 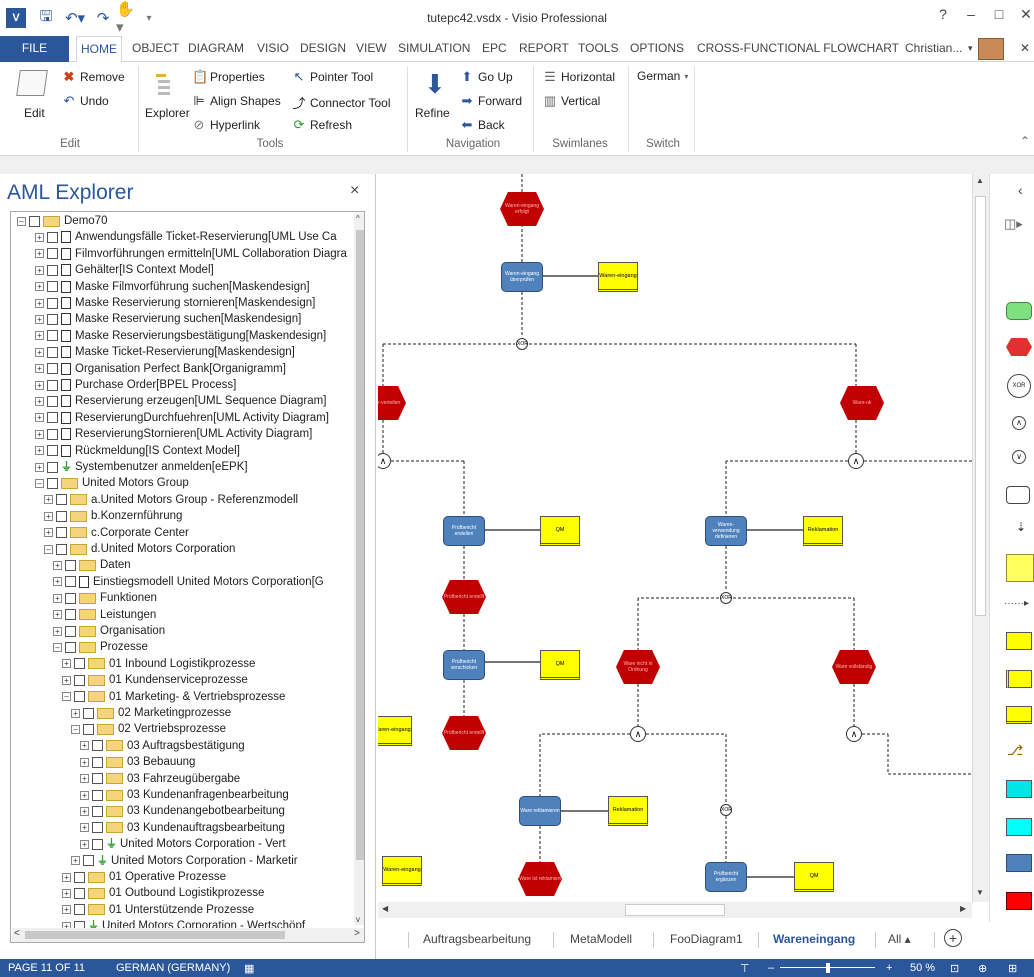 What do you see at coordinates (100, 647) in the screenshot?
I see `tree-node: – Prozesse` at bounding box center [100, 647].